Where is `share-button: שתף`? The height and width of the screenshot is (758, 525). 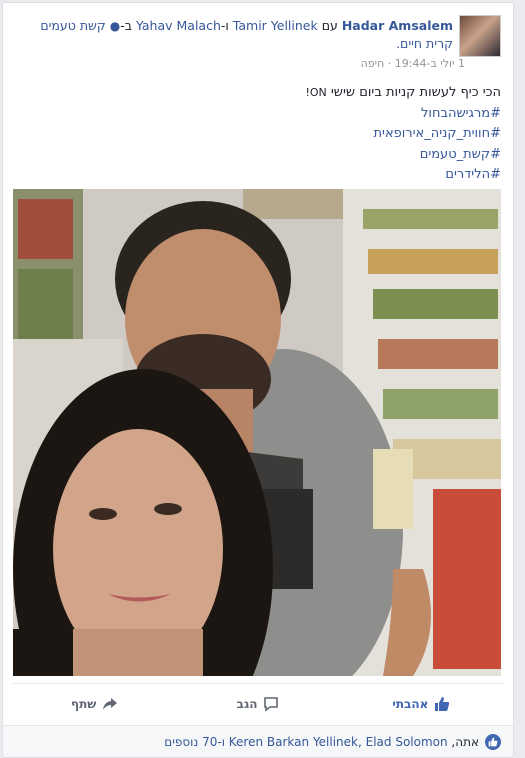 share-button: שתף is located at coordinates (94, 704).